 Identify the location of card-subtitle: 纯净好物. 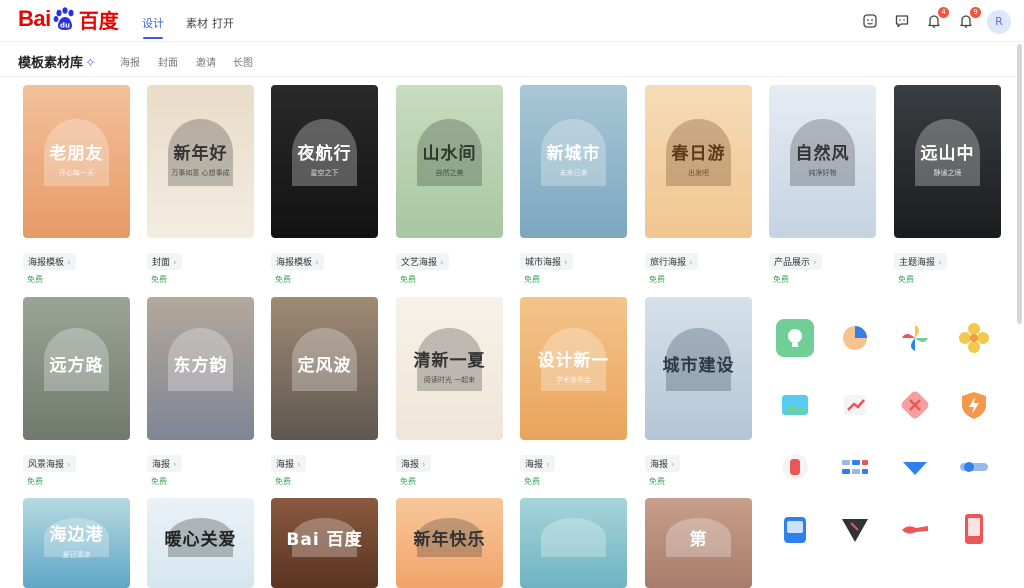
(822, 173).